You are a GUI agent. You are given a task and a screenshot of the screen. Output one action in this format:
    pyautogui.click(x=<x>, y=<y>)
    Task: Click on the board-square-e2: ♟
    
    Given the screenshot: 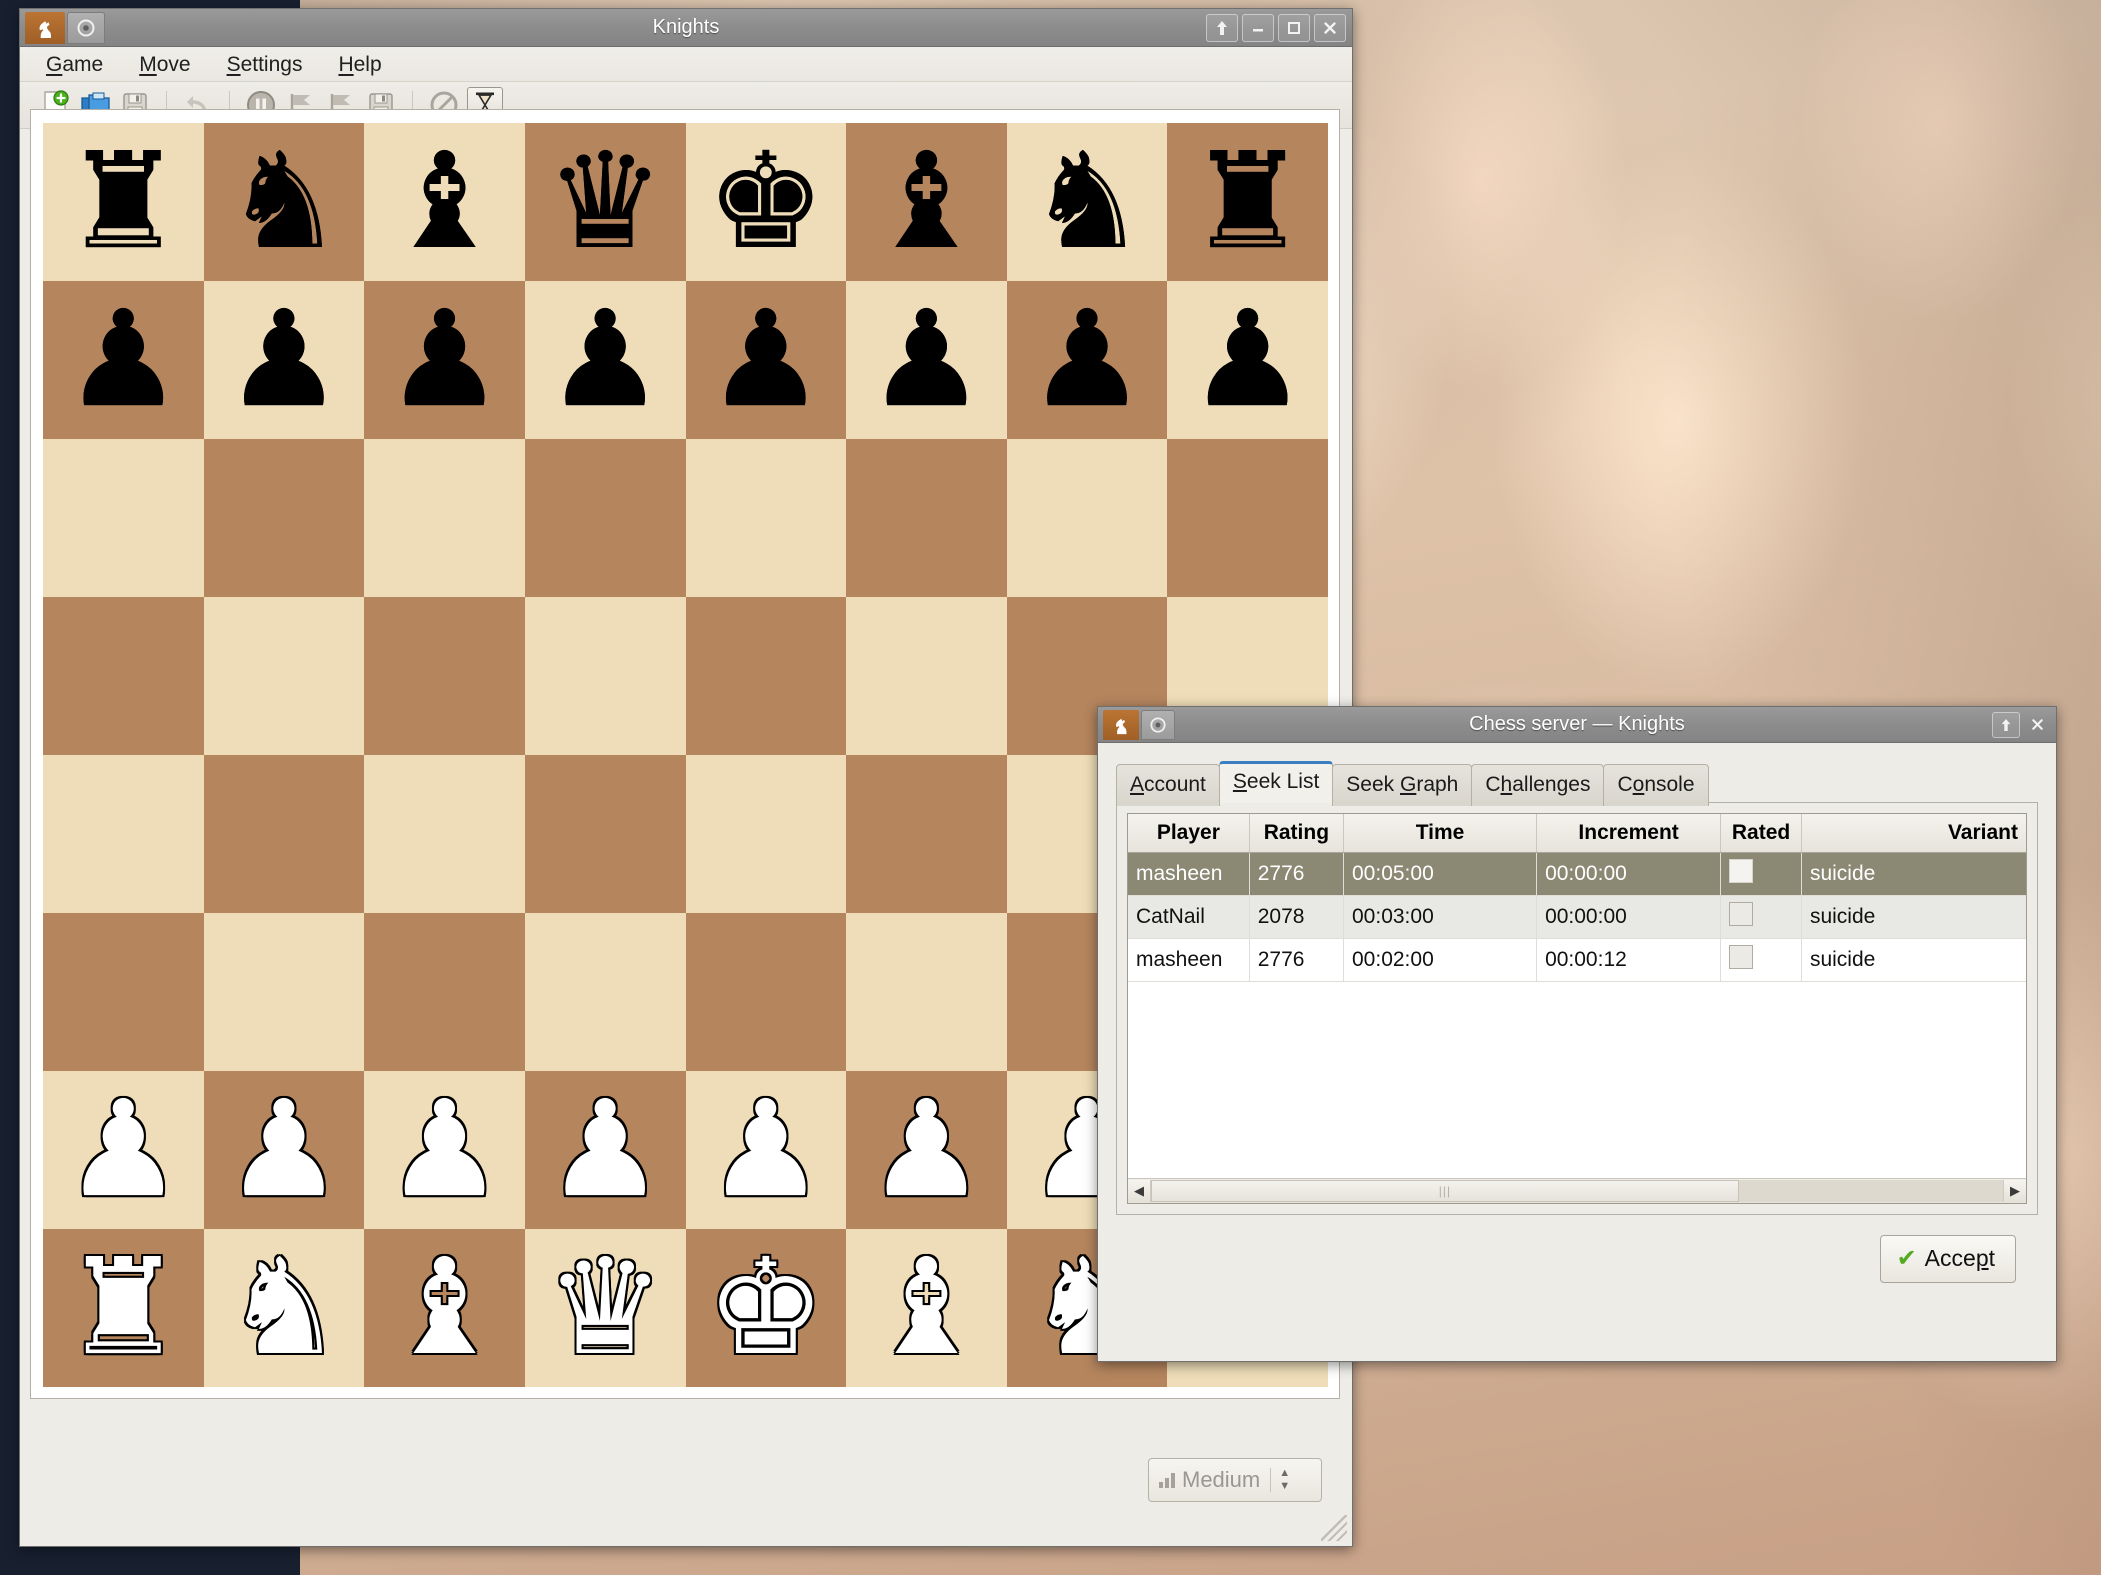 What is the action you would take?
    pyautogui.click(x=766, y=1150)
    